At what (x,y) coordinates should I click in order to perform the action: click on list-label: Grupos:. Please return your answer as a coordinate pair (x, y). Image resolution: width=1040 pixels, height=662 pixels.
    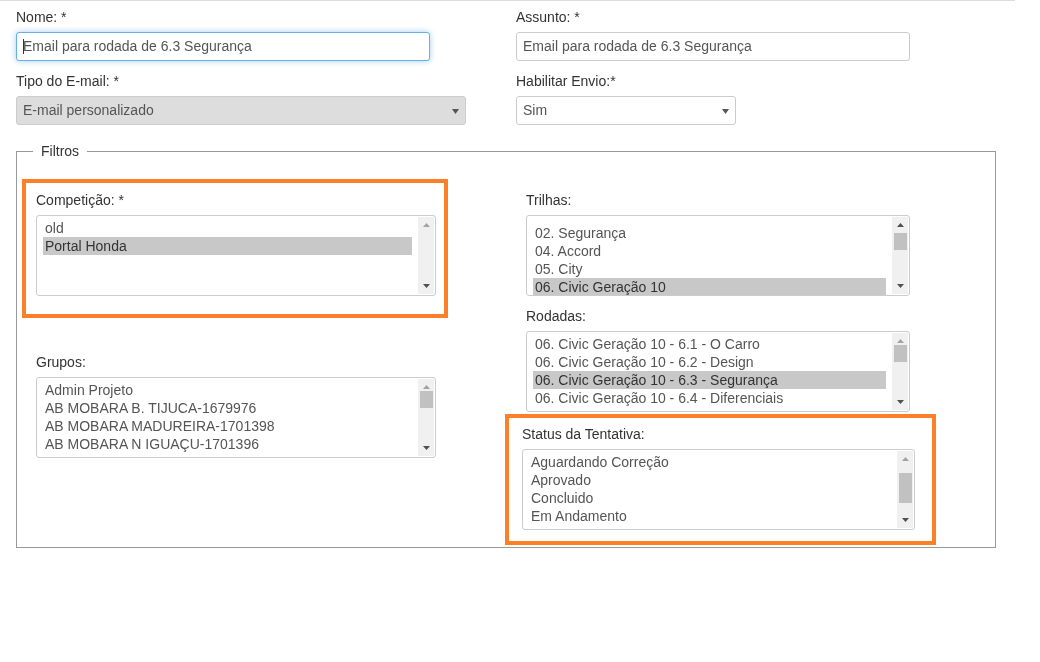
    Looking at the image, I should click on (61, 362).